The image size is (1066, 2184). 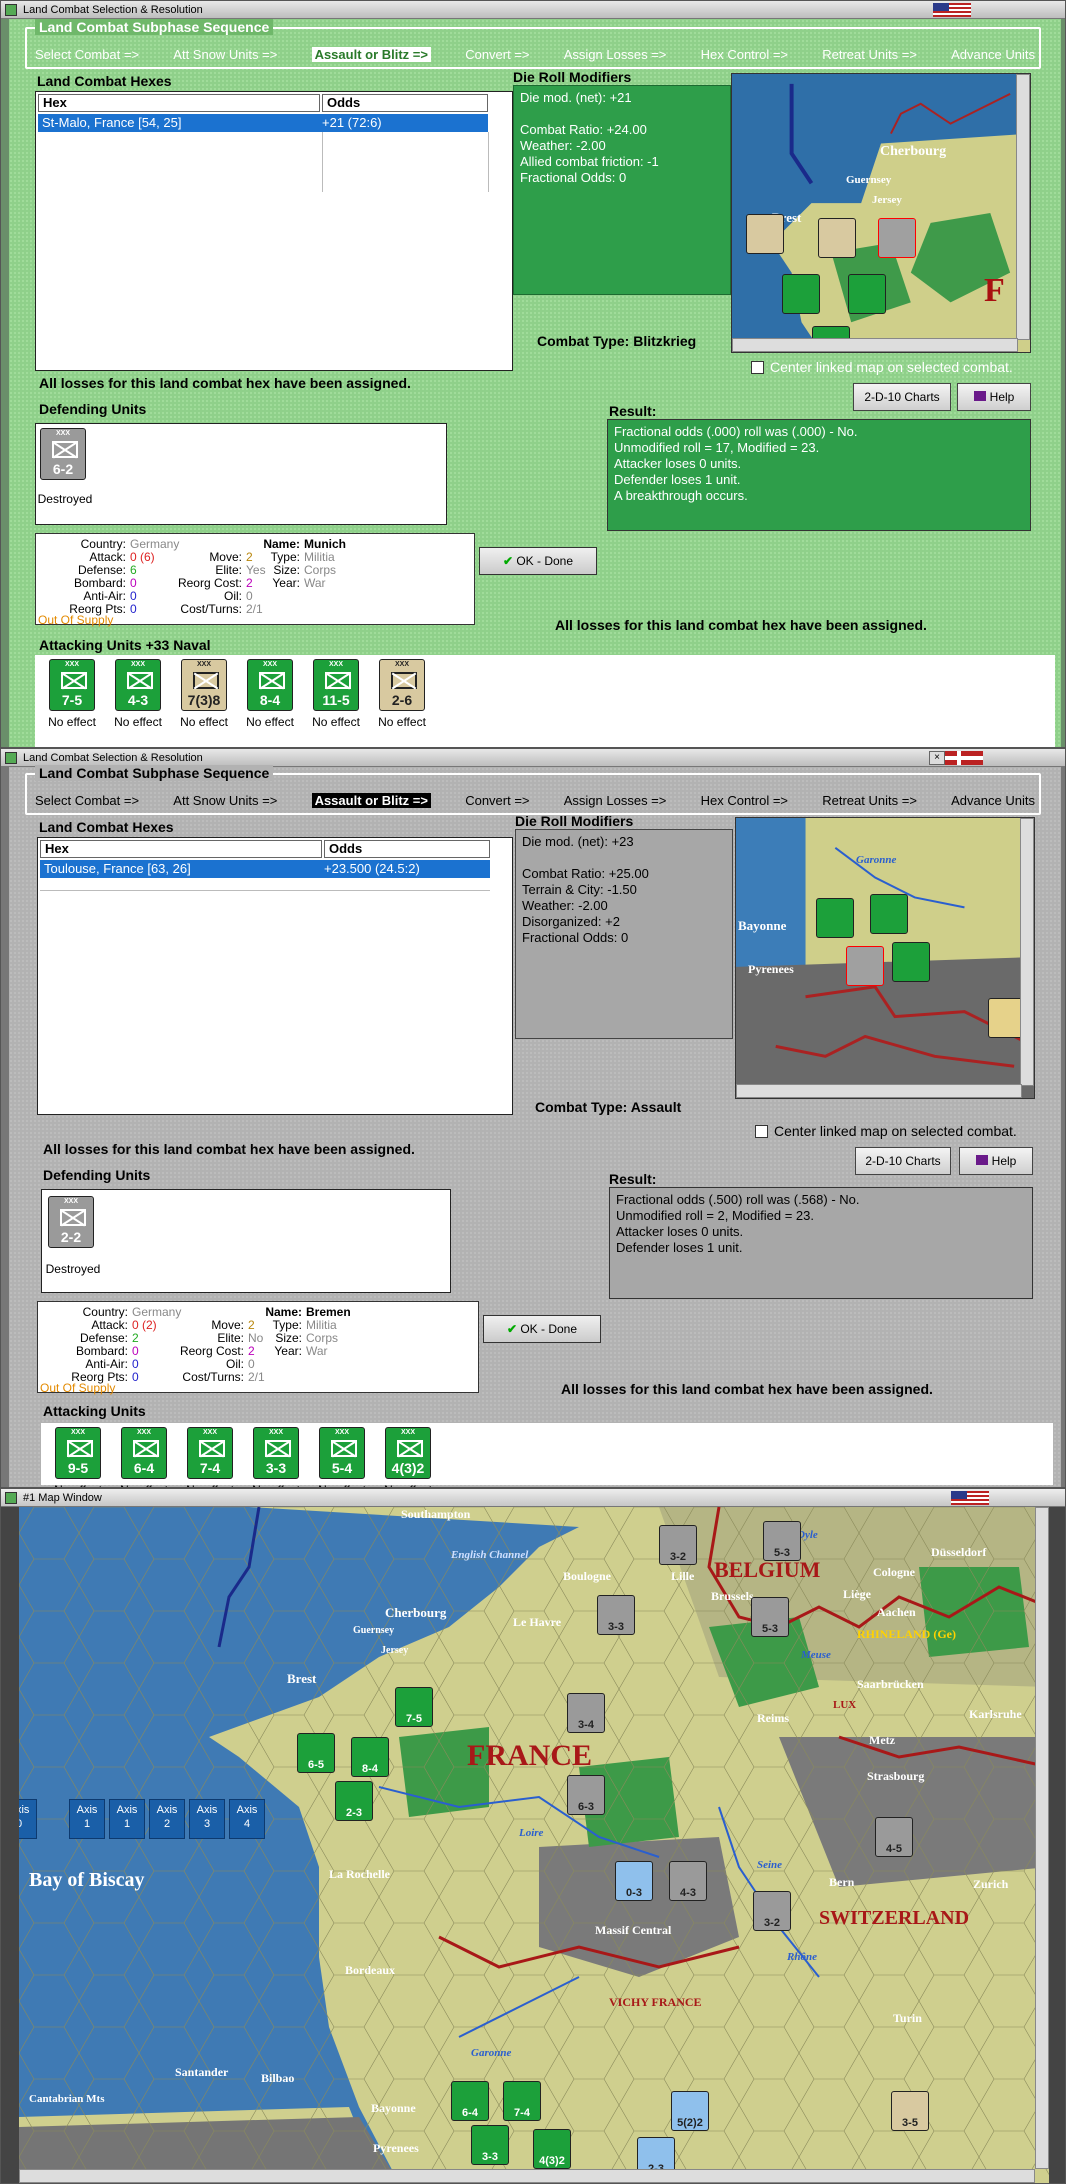 I want to click on linked-minimap: Garonne Bayonne Pyrenees, so click(x=885, y=958).